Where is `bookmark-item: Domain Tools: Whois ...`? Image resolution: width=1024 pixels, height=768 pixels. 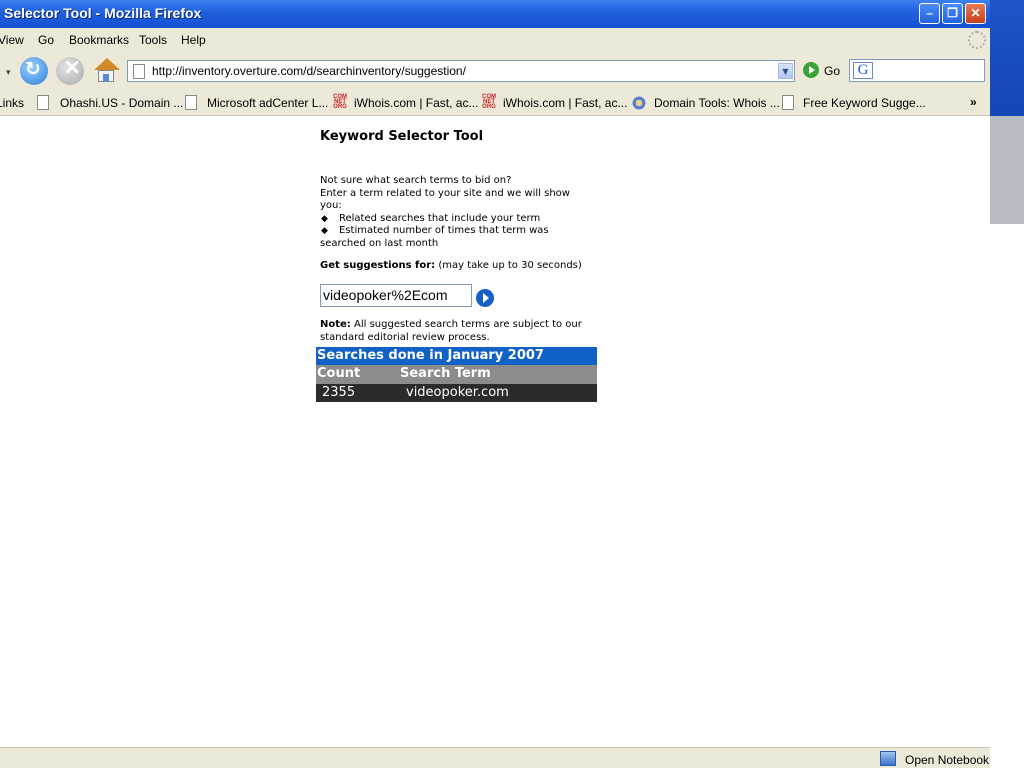 bookmark-item: Domain Tools: Whois ... is located at coordinates (717, 103).